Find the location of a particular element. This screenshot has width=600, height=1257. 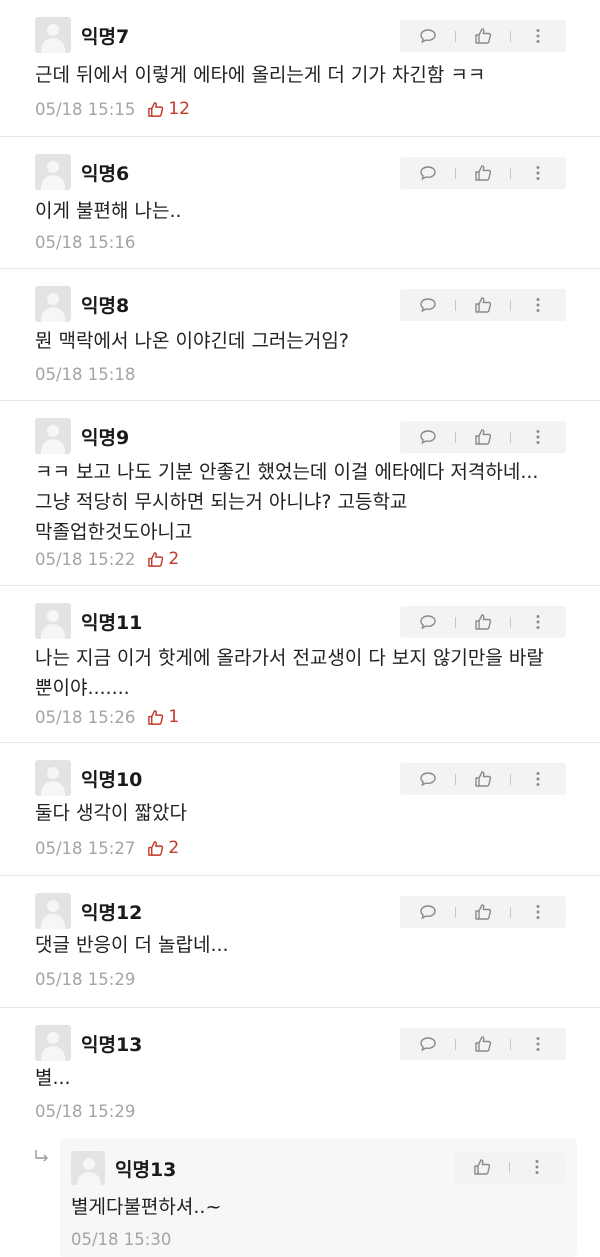

like-count-value: 2 is located at coordinates (174, 559).